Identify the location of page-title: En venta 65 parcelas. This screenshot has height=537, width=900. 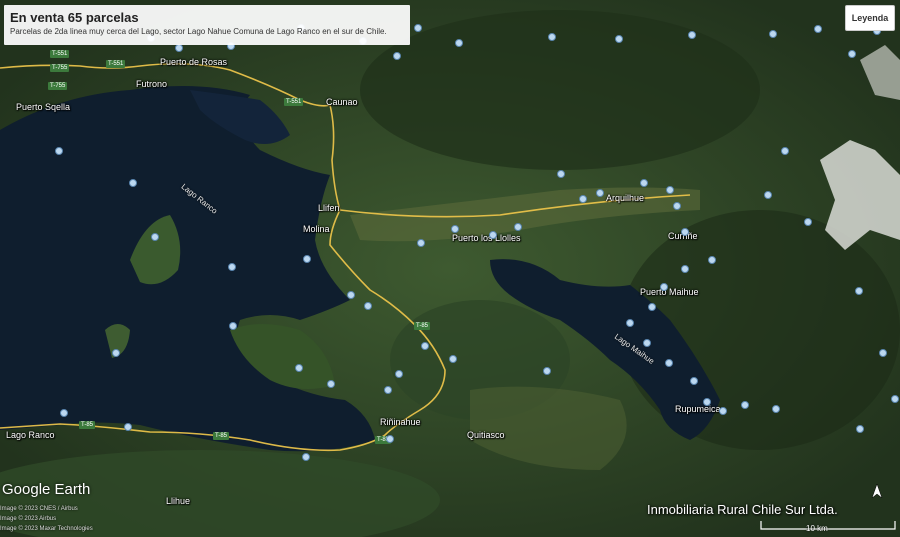
(74, 17).